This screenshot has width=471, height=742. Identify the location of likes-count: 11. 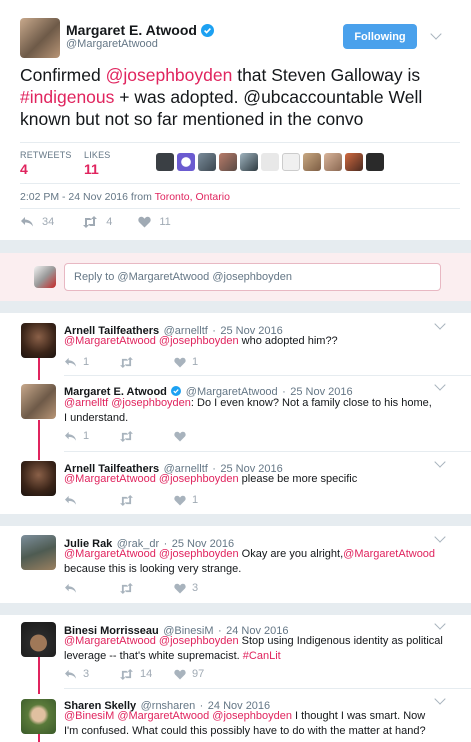
(91, 169).